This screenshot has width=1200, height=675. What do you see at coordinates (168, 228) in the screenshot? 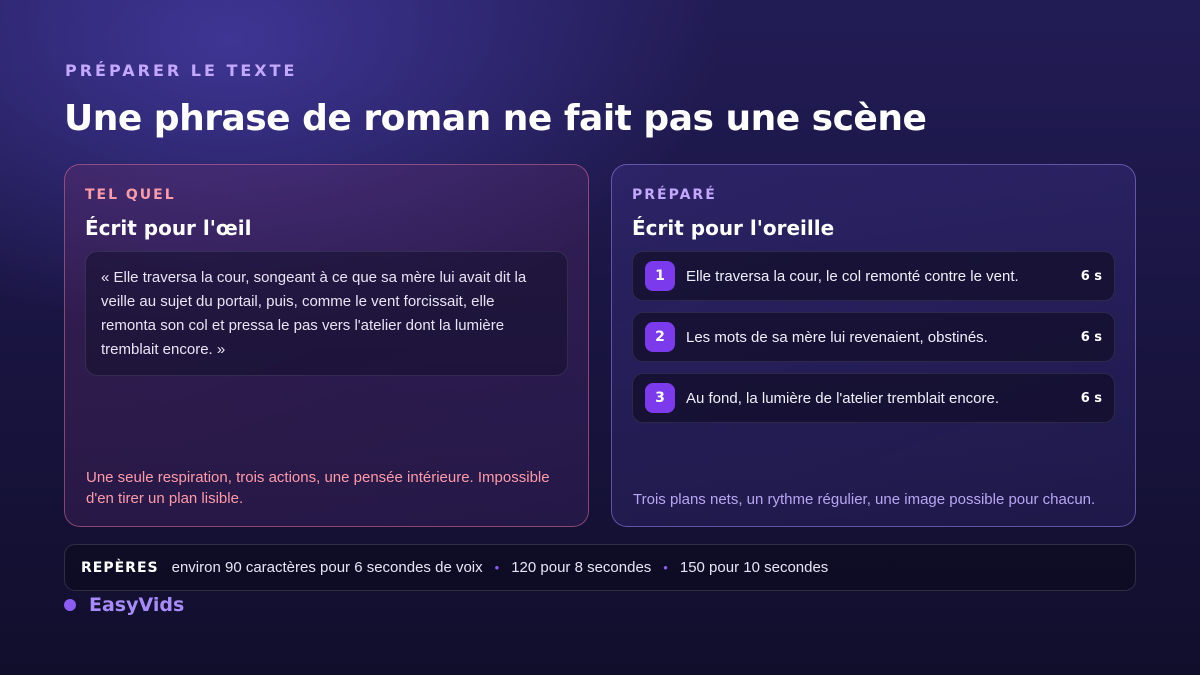
I see `card-heading: Écrit pour l'œil` at bounding box center [168, 228].